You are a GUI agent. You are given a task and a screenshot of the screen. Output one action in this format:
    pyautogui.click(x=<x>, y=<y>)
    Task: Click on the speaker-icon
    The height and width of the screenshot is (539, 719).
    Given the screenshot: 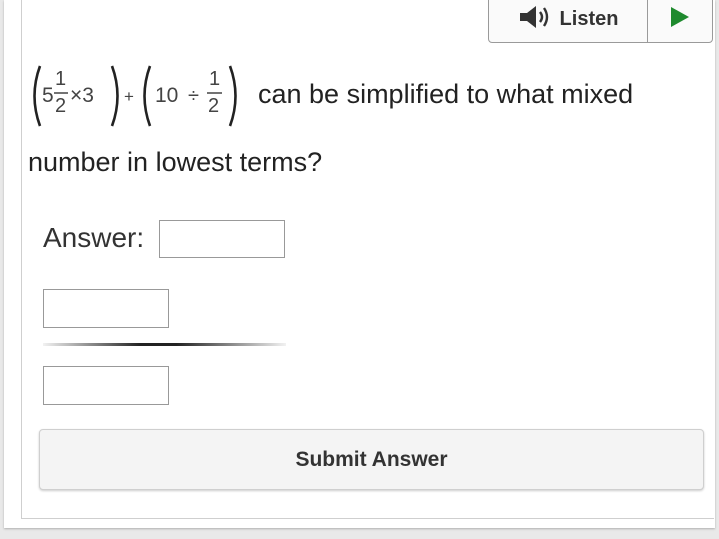 What is the action you would take?
    pyautogui.click(x=535, y=20)
    